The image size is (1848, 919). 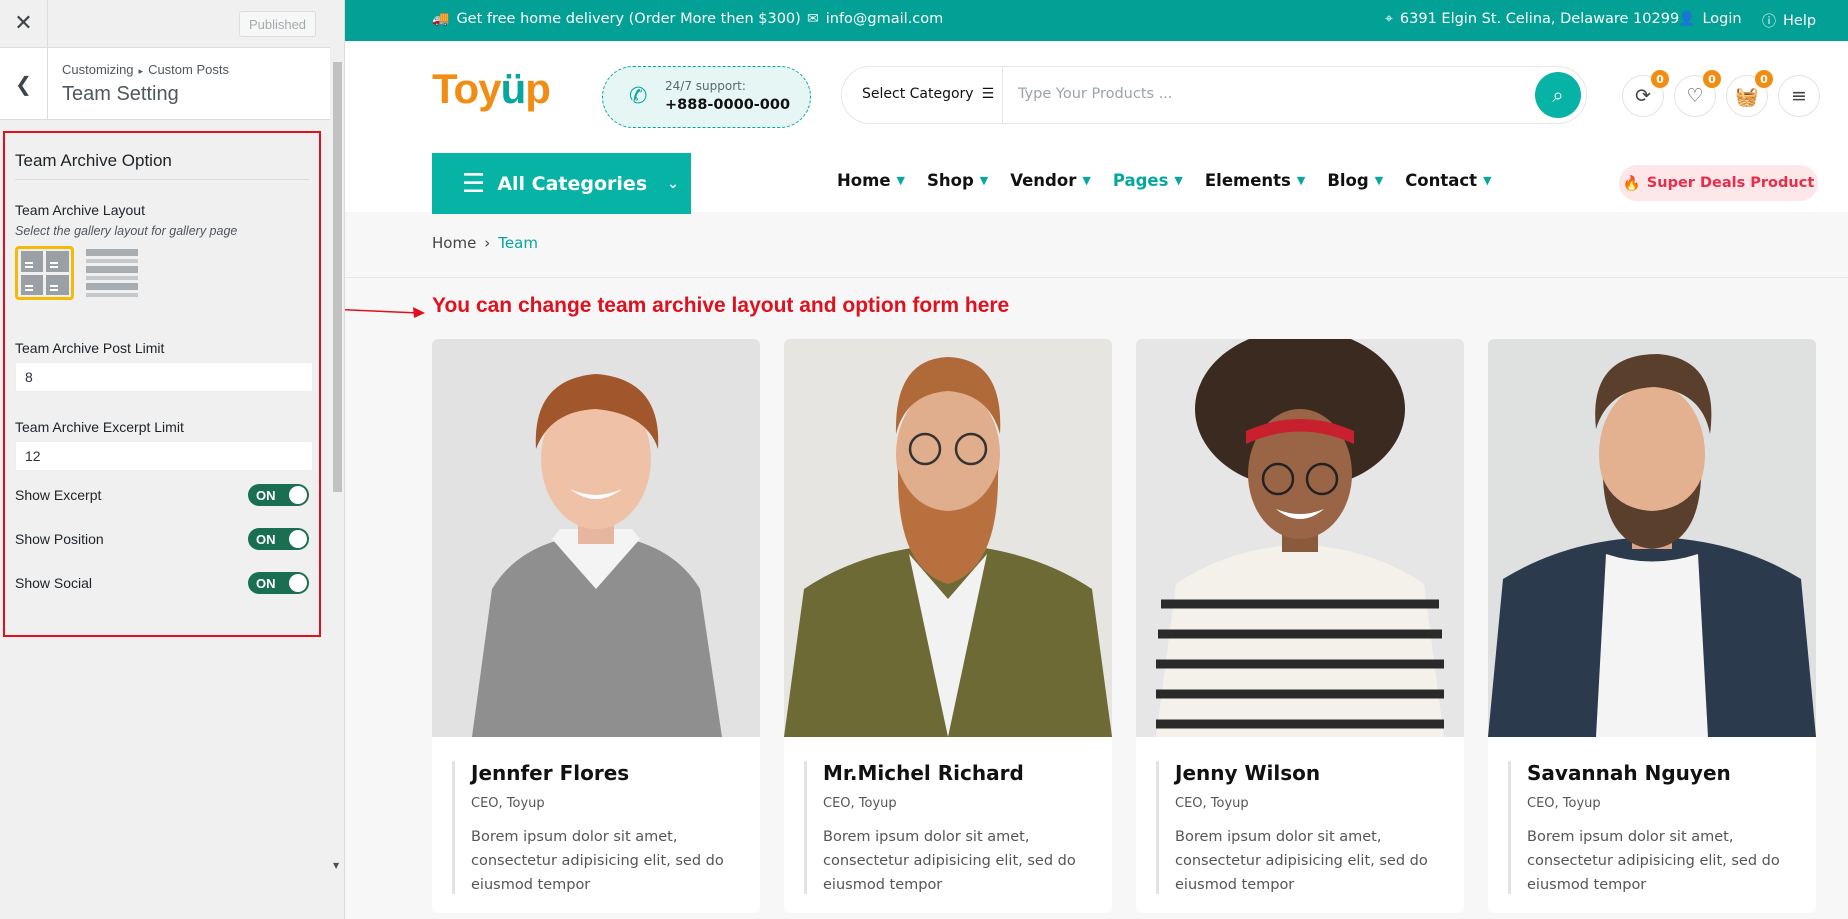 I want to click on team-member-name: Mr.Michel Richard, so click(x=957, y=773).